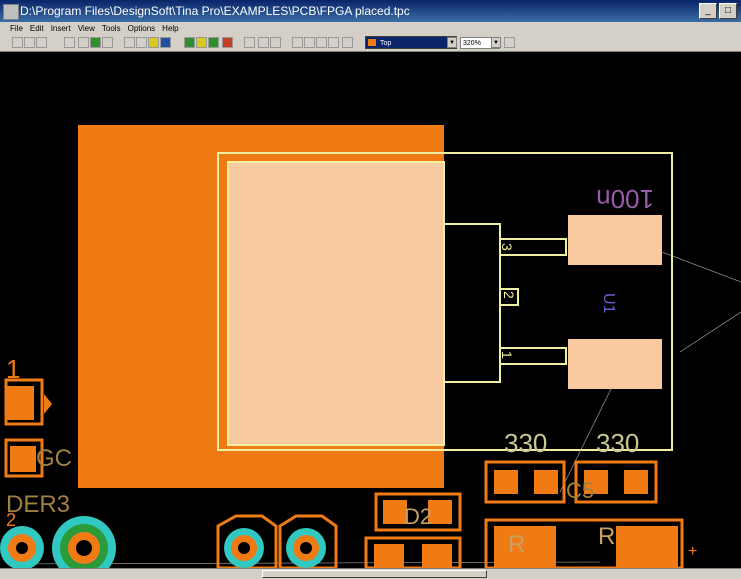 This screenshot has width=741, height=579. I want to click on scrollbar-thumb, so click(374, 574).